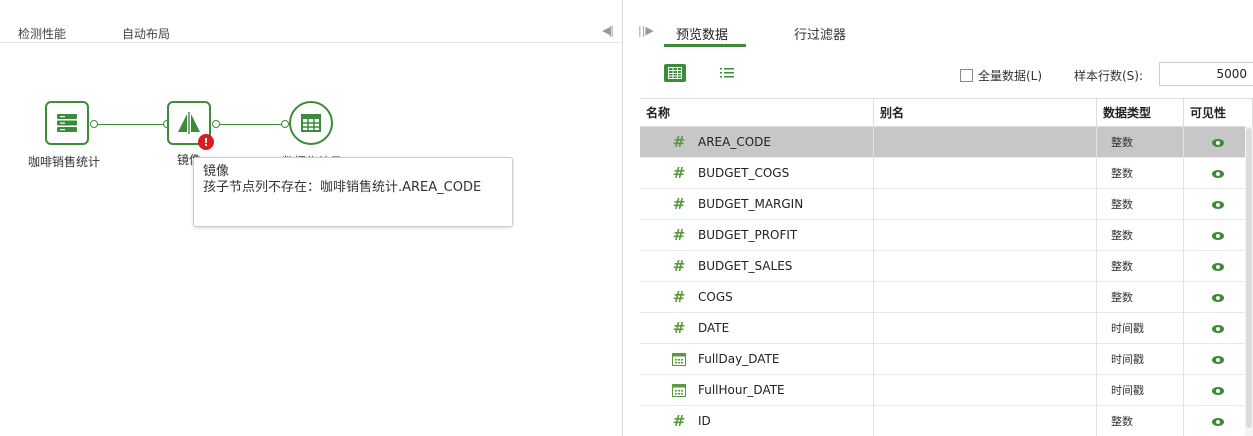 The width and height of the screenshot is (1253, 436). I want to click on tab-row-filter: 行过滤器, so click(820, 33).